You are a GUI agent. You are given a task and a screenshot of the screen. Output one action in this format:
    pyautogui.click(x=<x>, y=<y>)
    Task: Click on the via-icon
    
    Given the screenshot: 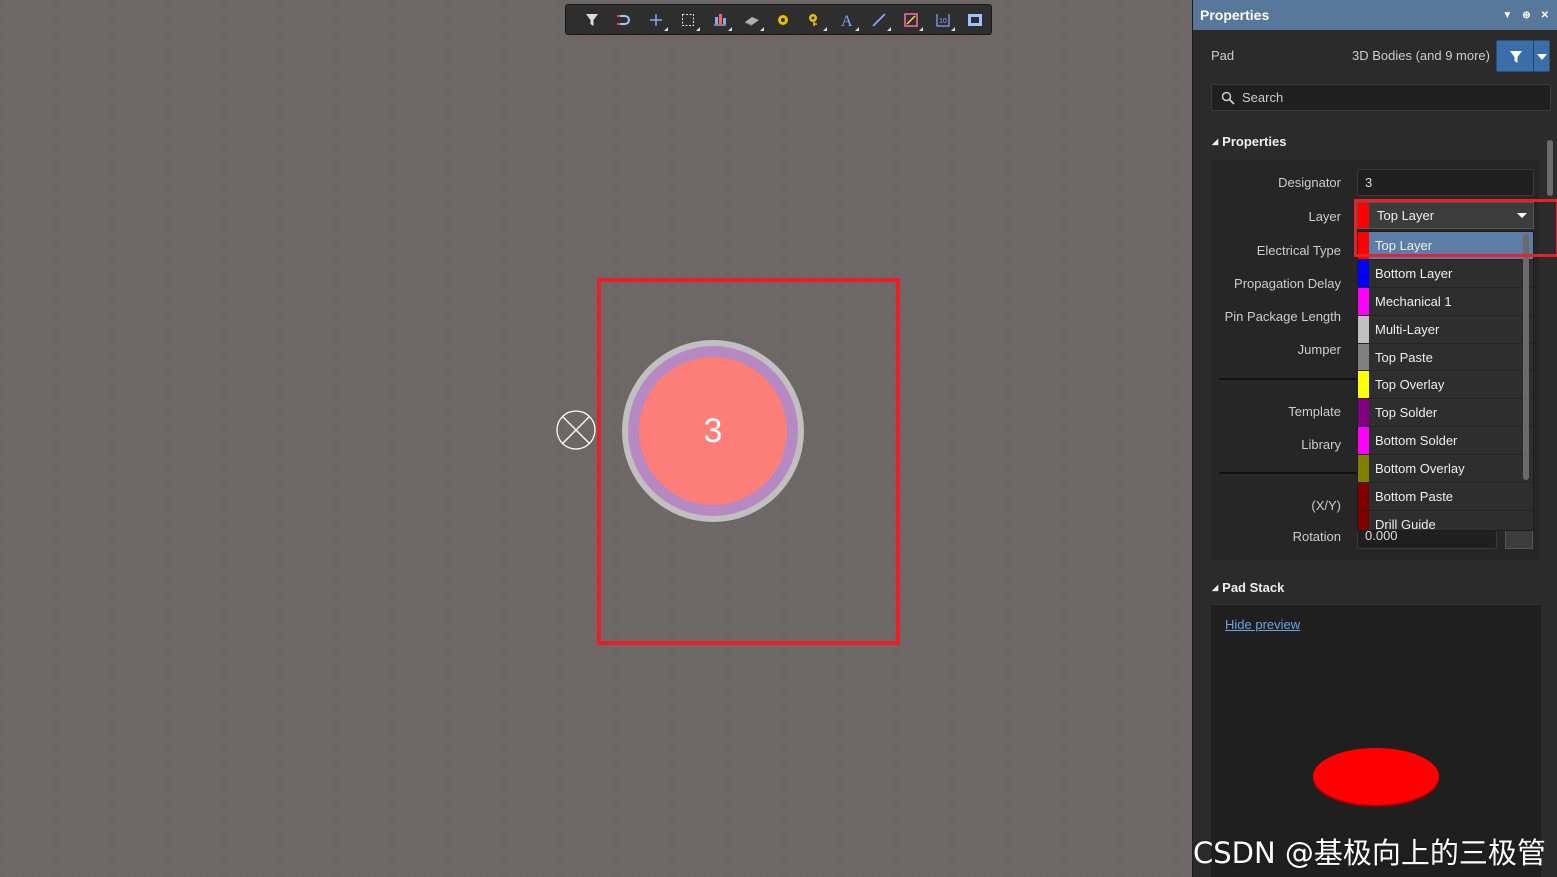 What is the action you would take?
    pyautogui.click(x=813, y=19)
    